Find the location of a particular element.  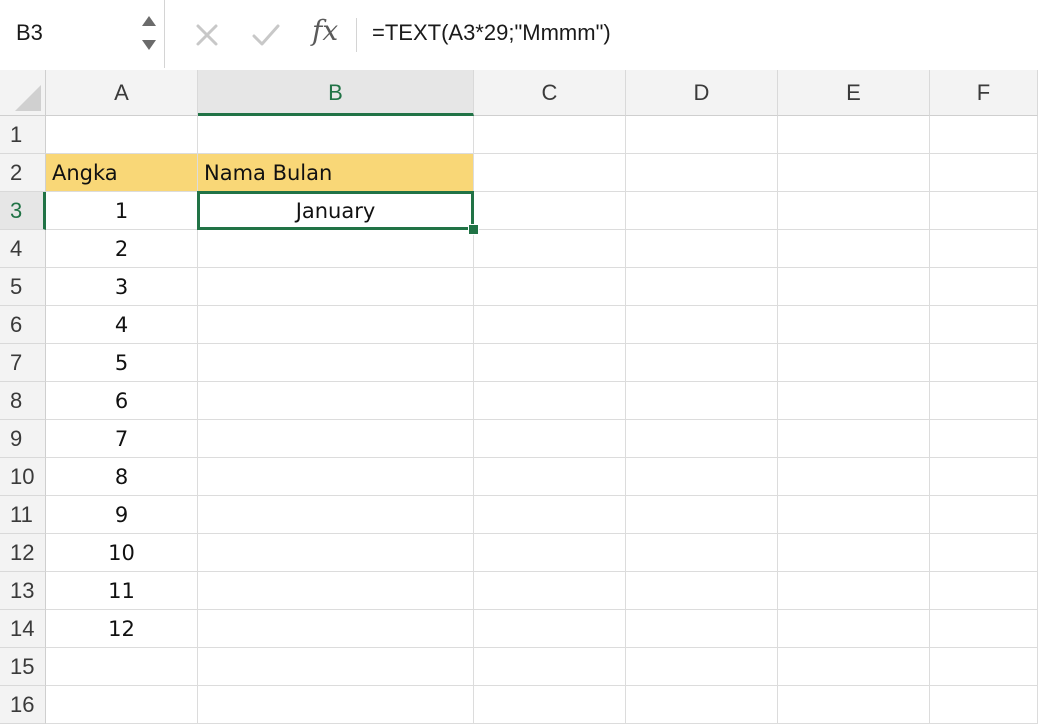

cell-d11 is located at coordinates (702, 515).